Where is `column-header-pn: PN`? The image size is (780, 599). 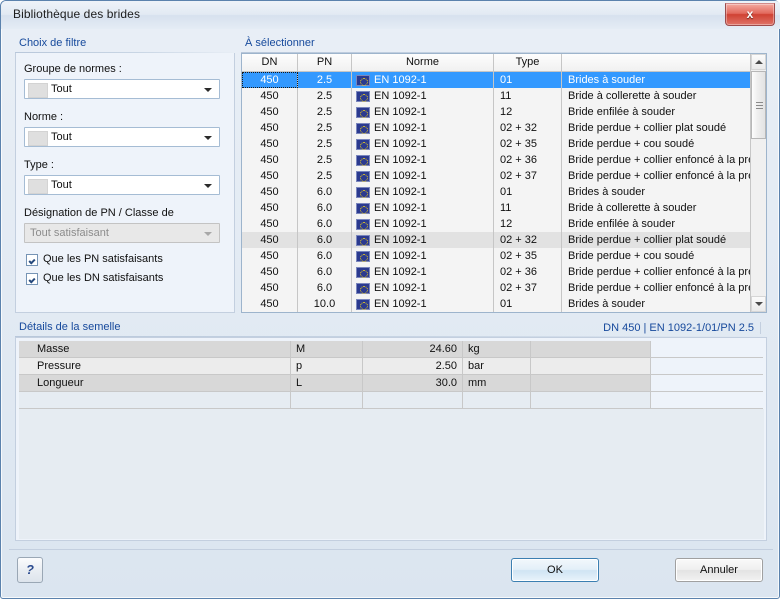
column-header-pn: PN is located at coordinates (325, 62).